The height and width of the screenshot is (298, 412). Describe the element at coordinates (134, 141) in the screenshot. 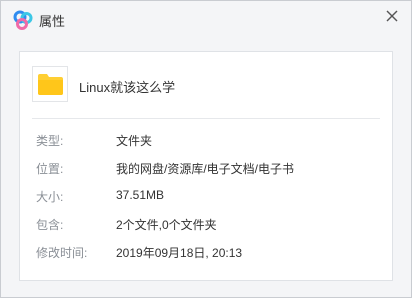

I see `property-value: 文件夹` at that location.